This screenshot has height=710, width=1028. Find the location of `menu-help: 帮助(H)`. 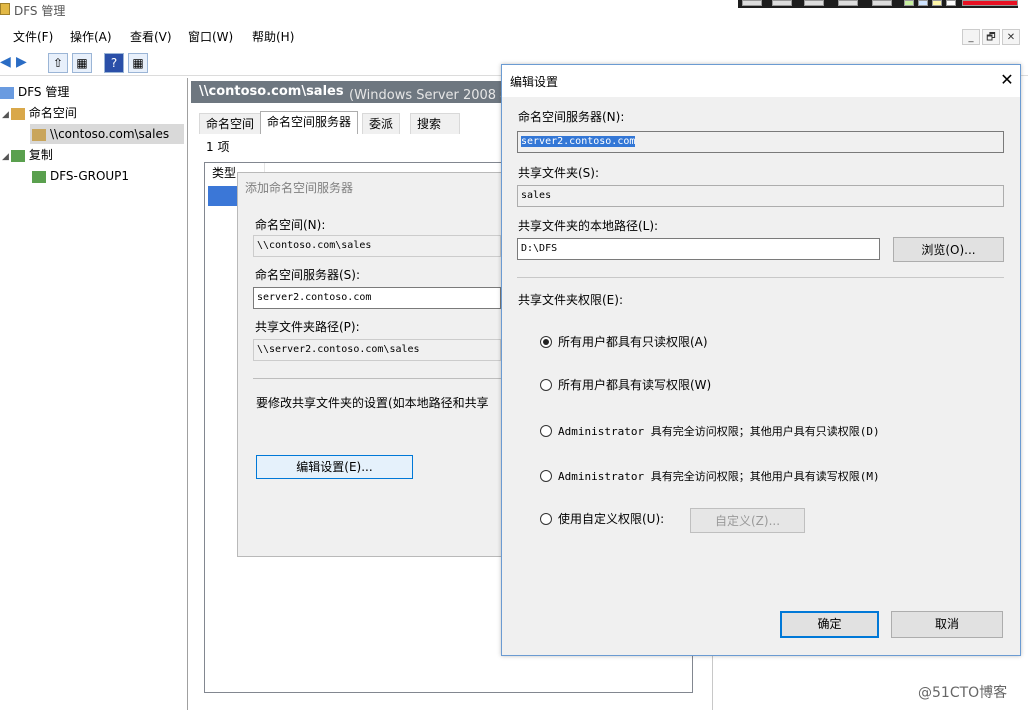

menu-help: 帮助(H) is located at coordinates (273, 36).